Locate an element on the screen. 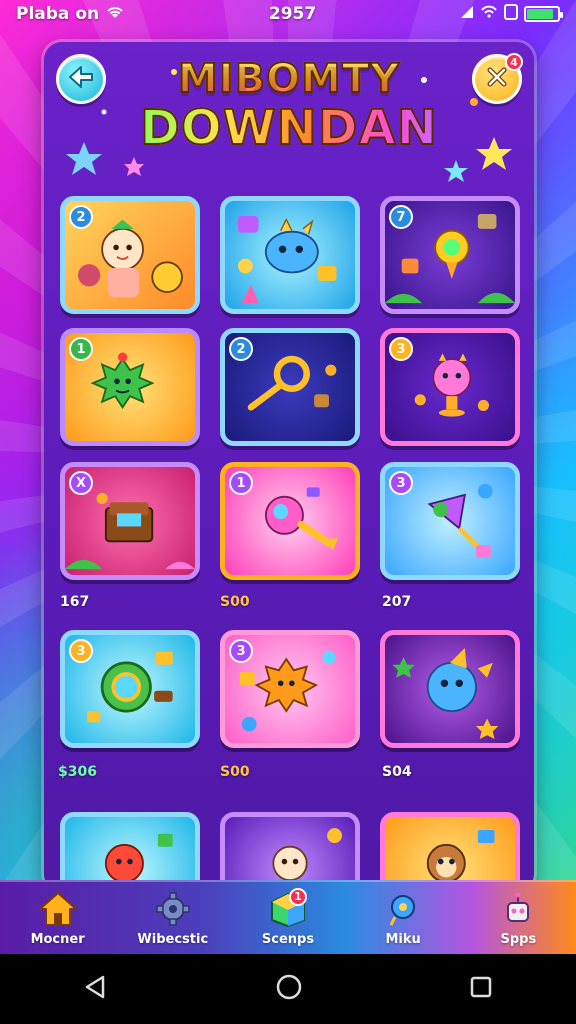  back-button is located at coordinates (81, 79).